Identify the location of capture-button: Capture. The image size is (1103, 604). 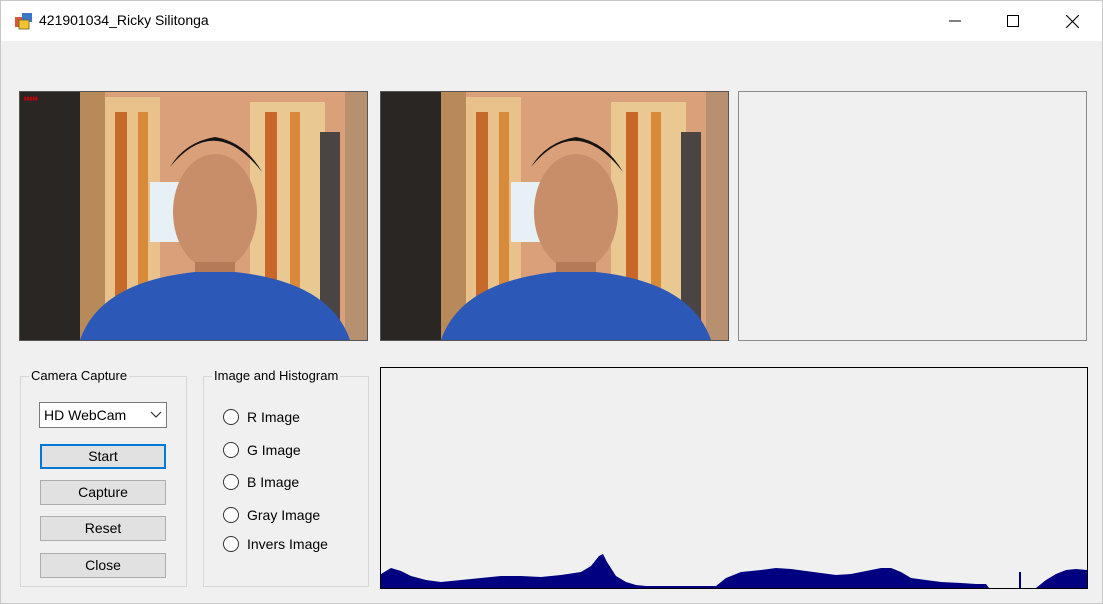
(103, 492).